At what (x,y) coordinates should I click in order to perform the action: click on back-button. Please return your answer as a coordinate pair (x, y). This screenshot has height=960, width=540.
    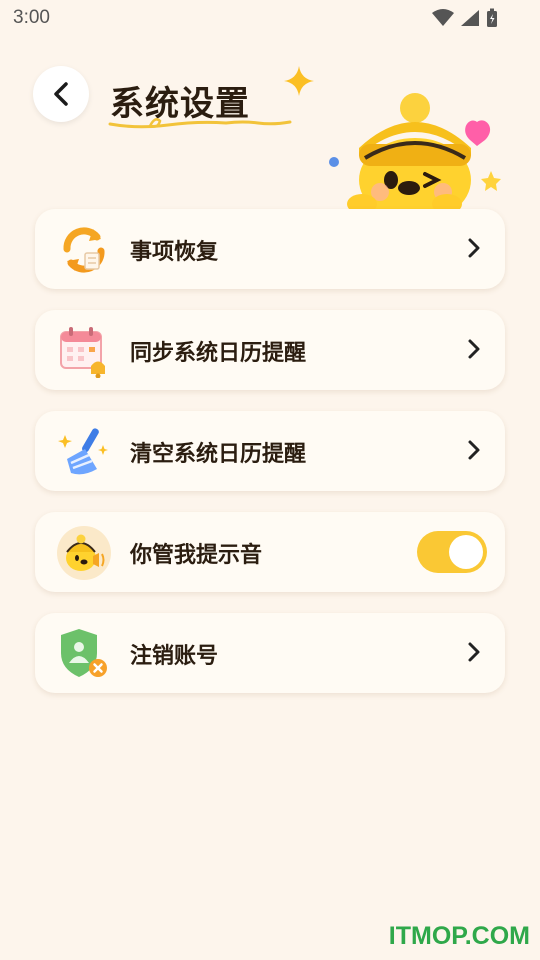
    Looking at the image, I should click on (61, 94).